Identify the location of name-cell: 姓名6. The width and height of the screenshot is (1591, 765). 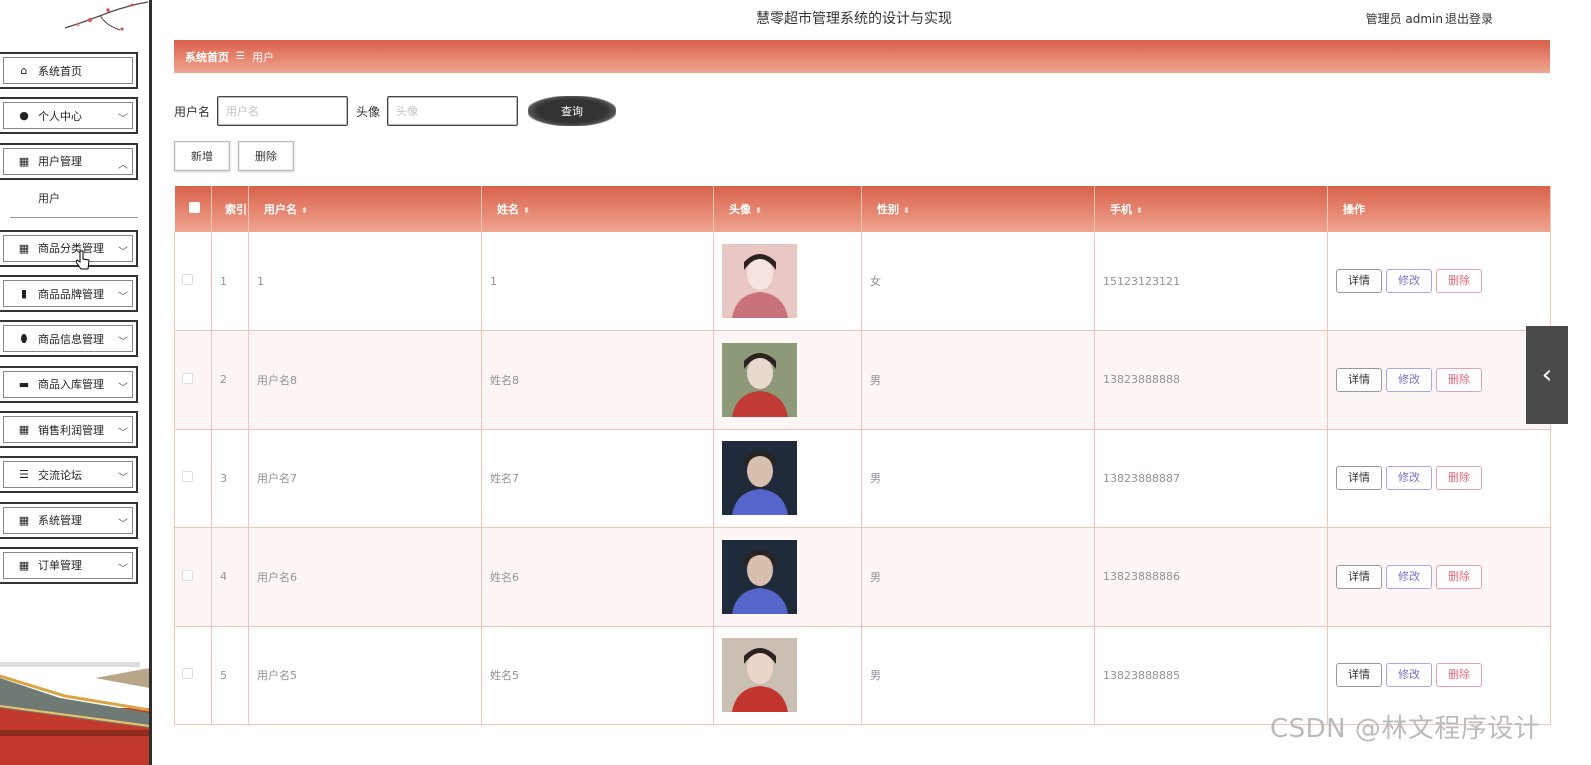
(597, 577).